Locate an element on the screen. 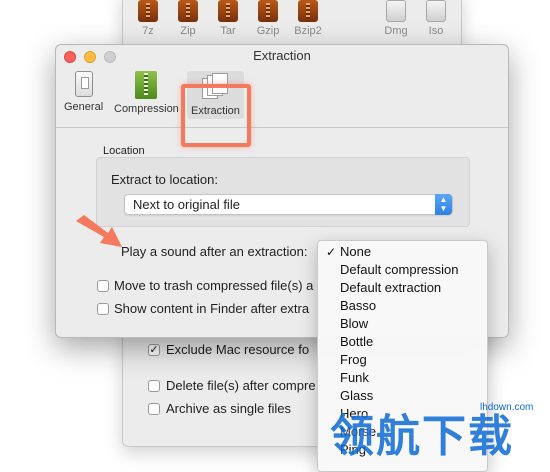  extract-to-label: Extract to location: is located at coordinates (164, 179).